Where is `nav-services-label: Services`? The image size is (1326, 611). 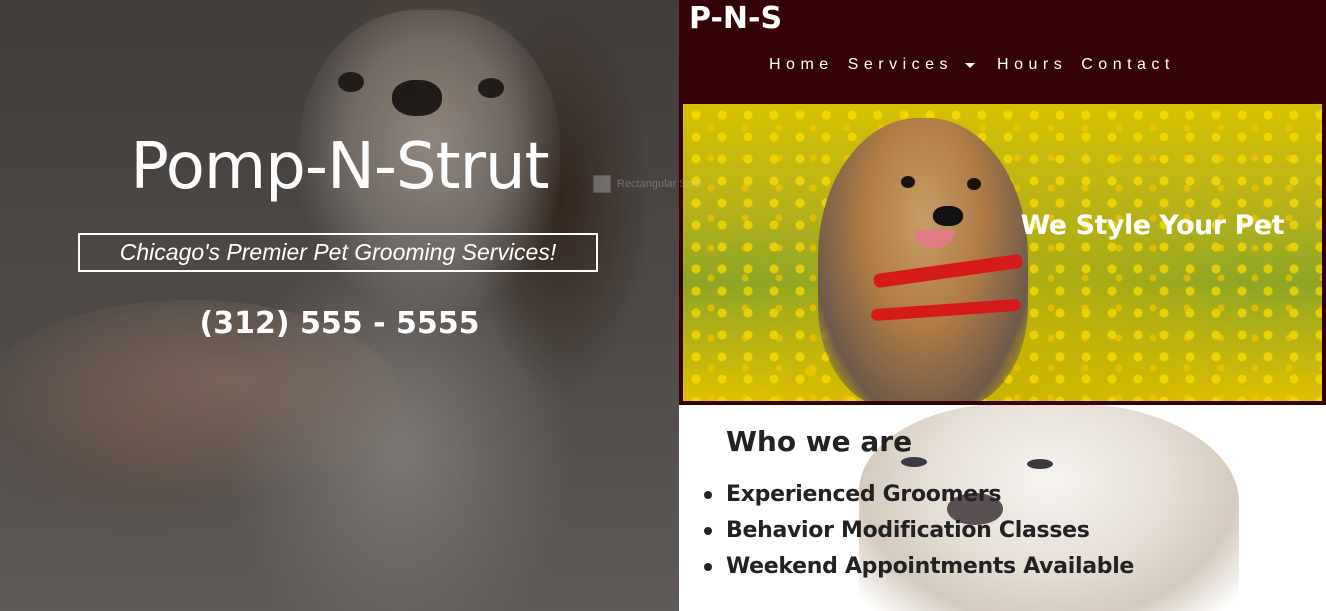
nav-services-label: Services is located at coordinates (900, 64).